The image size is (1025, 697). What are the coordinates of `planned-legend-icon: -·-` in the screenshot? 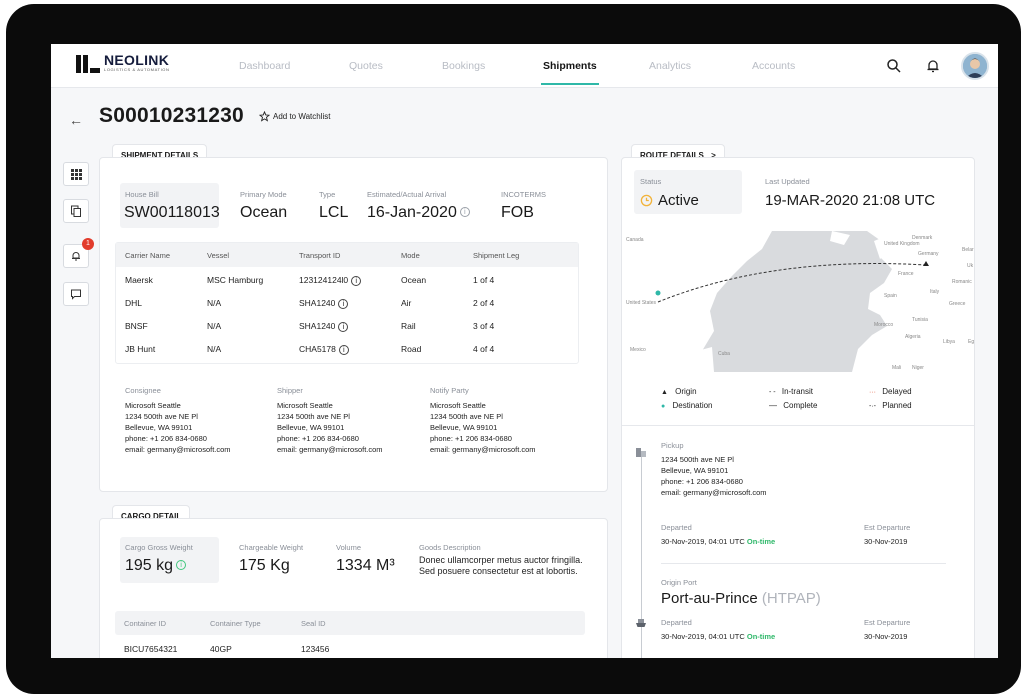 It's located at (872, 406).